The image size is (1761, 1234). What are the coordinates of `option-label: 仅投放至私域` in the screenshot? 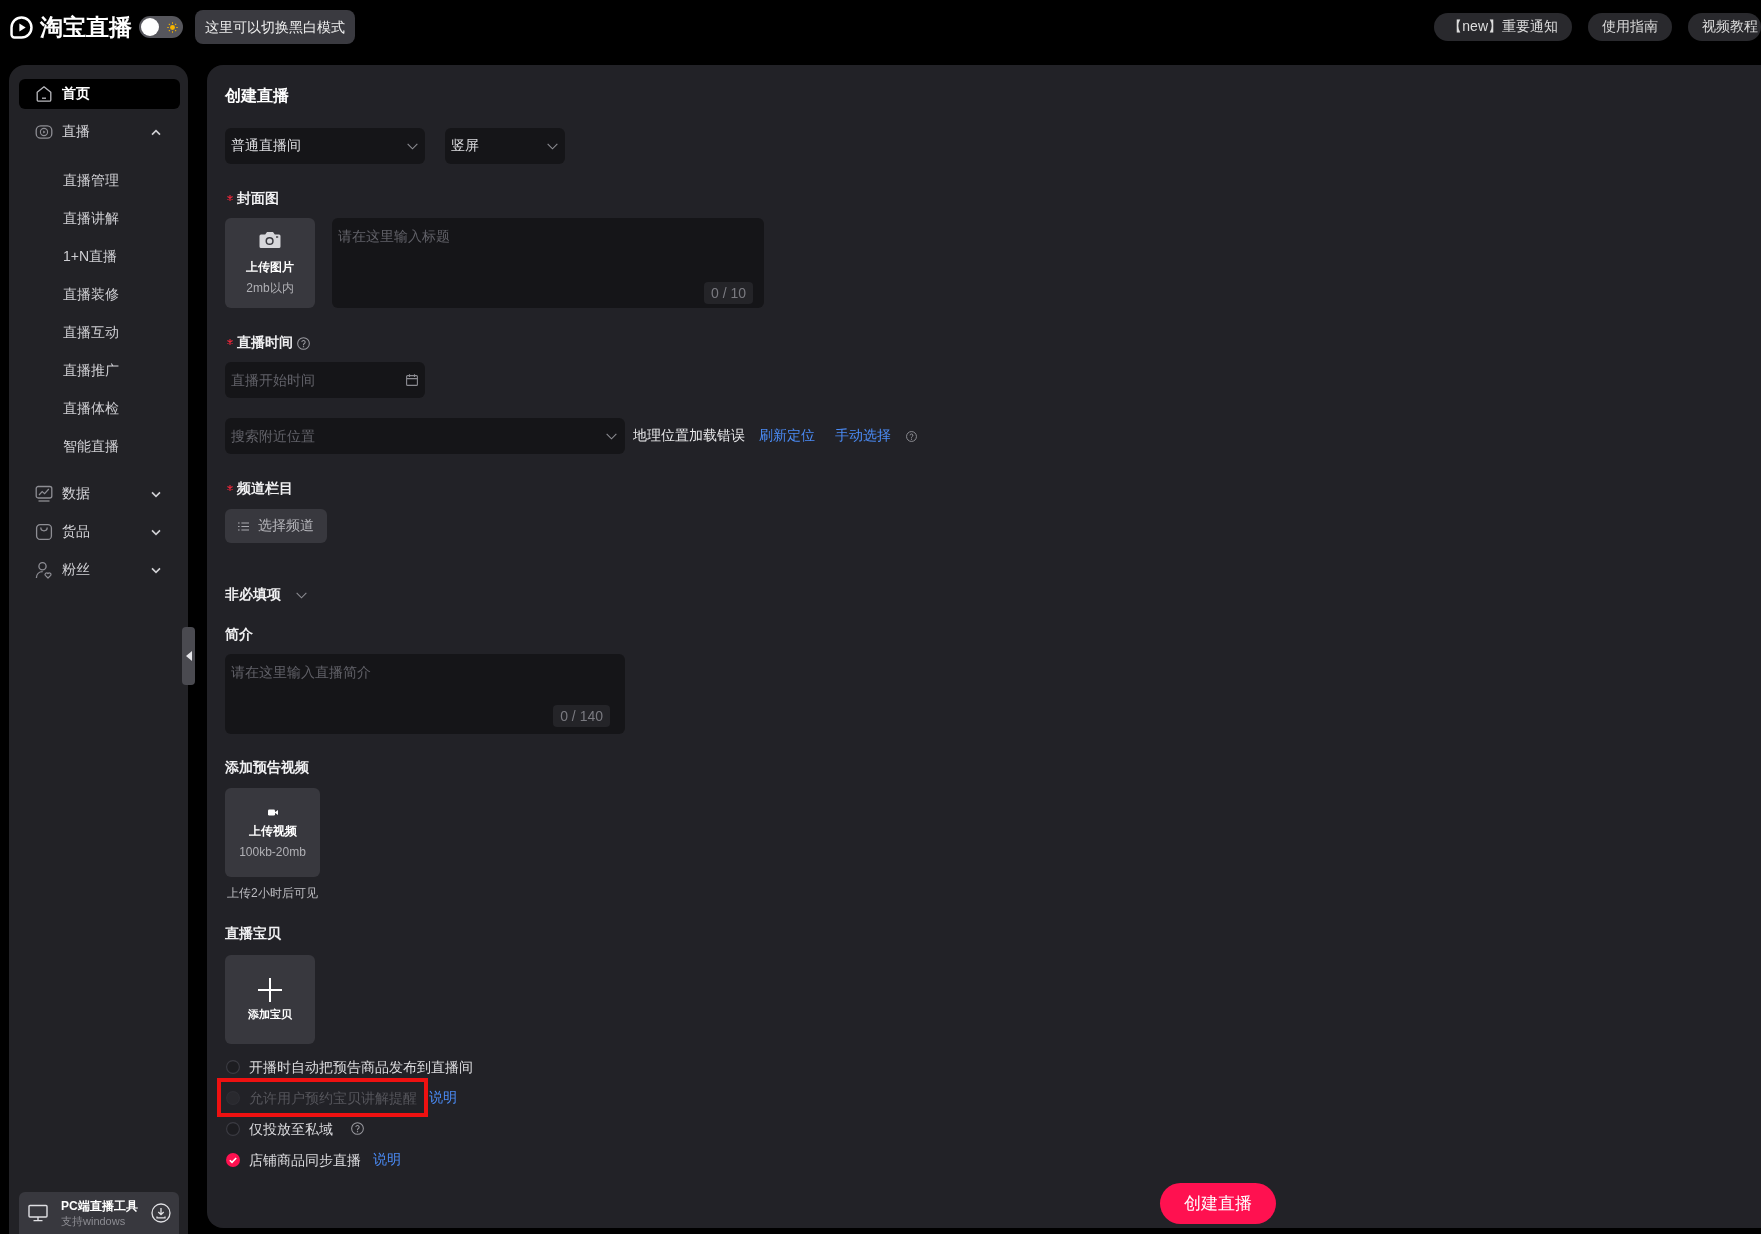 It's located at (291, 1129).